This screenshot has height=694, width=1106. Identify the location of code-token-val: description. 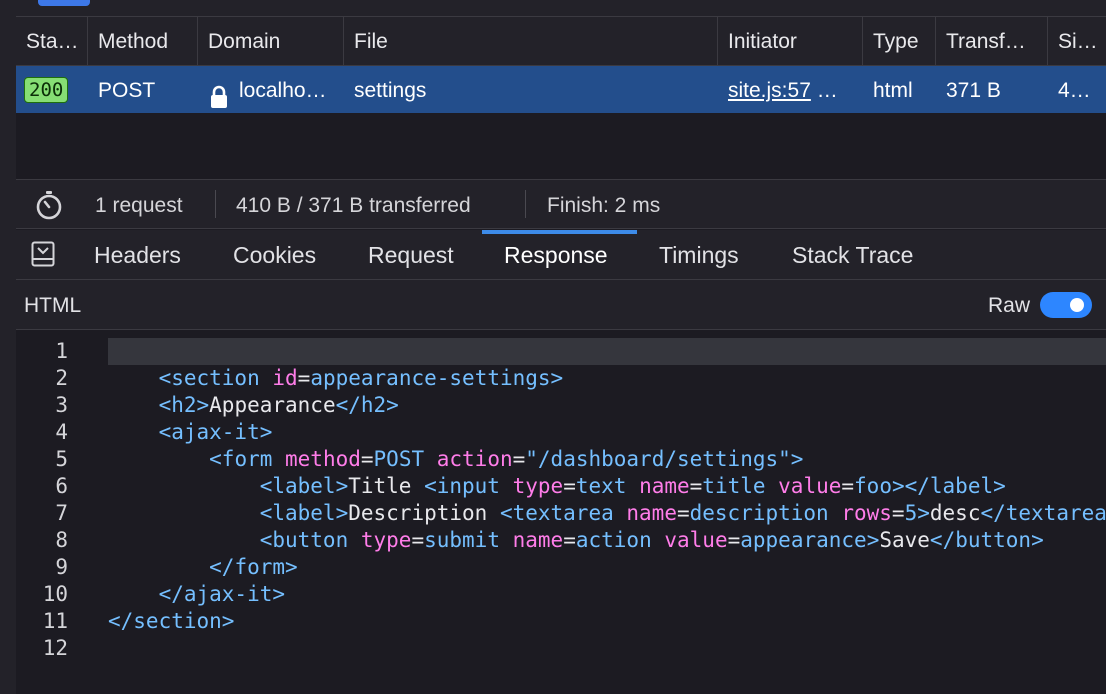
(765, 513).